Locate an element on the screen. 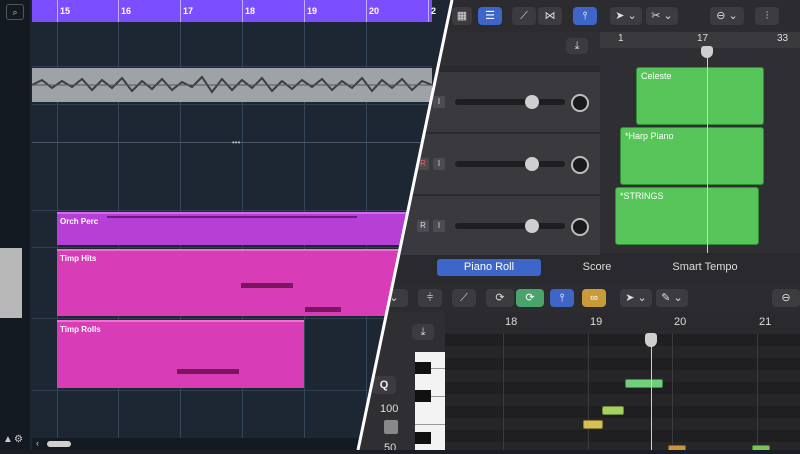 Image resolution: width=800 pixels, height=454 pixels. region-label: Celeste is located at coordinates (656, 76).